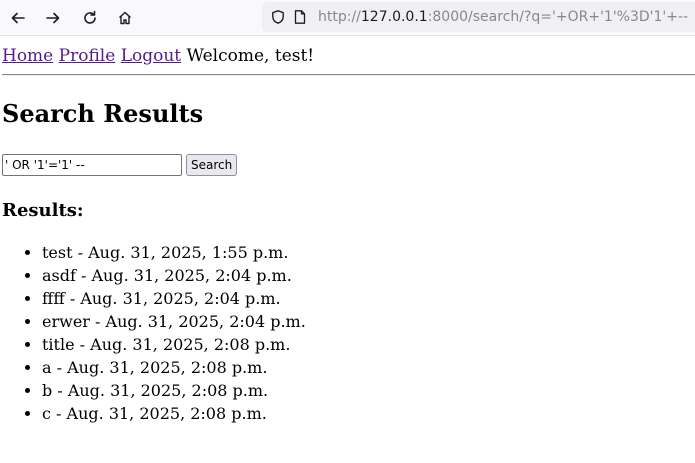 This screenshot has width=695, height=463. I want to click on results-heading: Results:, so click(43, 210).